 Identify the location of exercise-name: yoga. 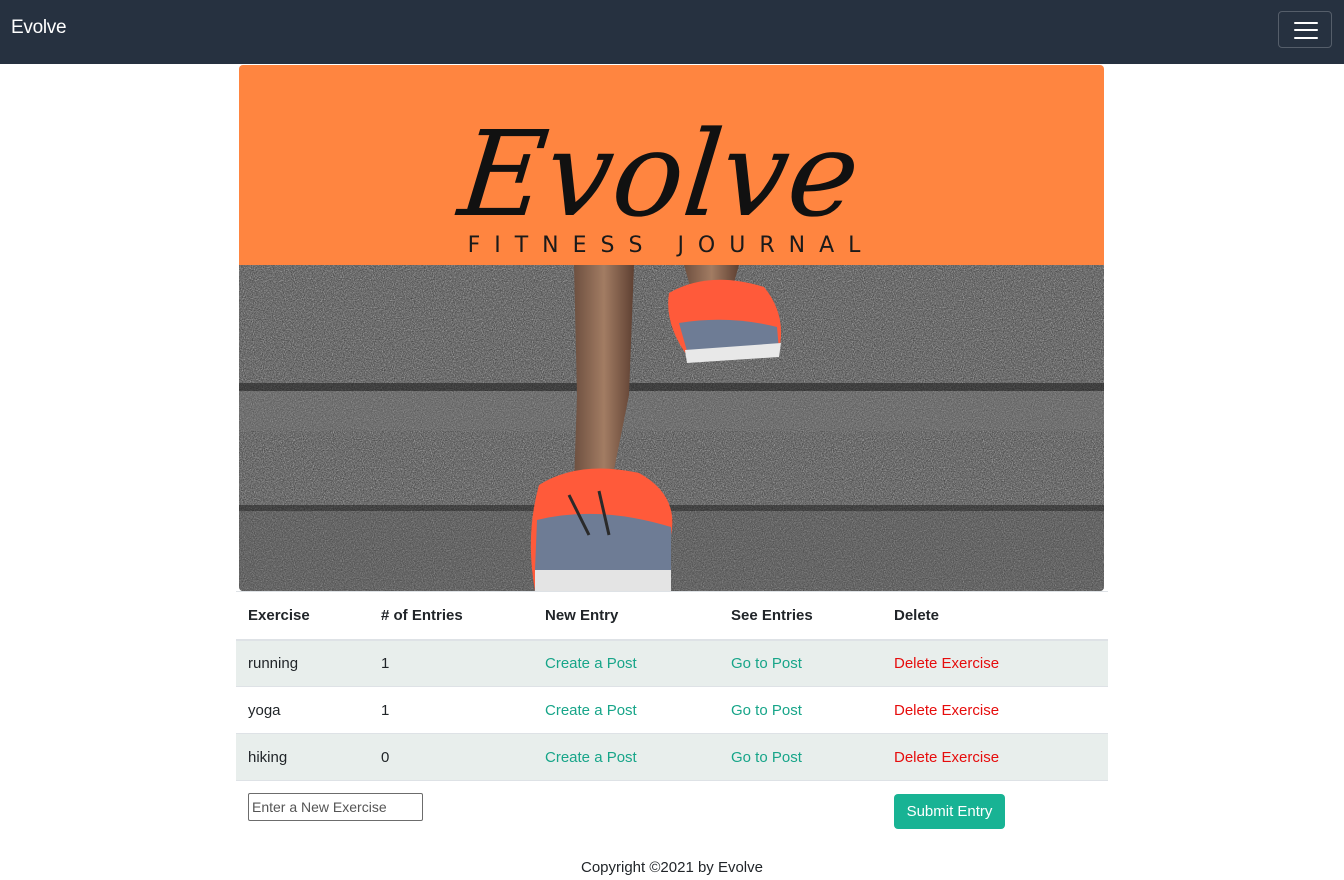
(302, 710).